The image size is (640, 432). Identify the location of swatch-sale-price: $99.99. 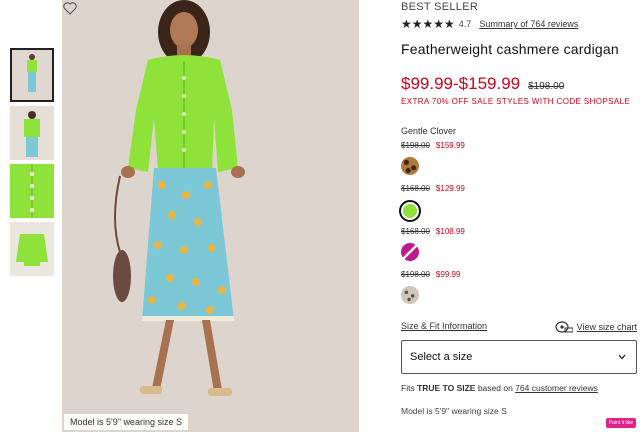
(448, 274).